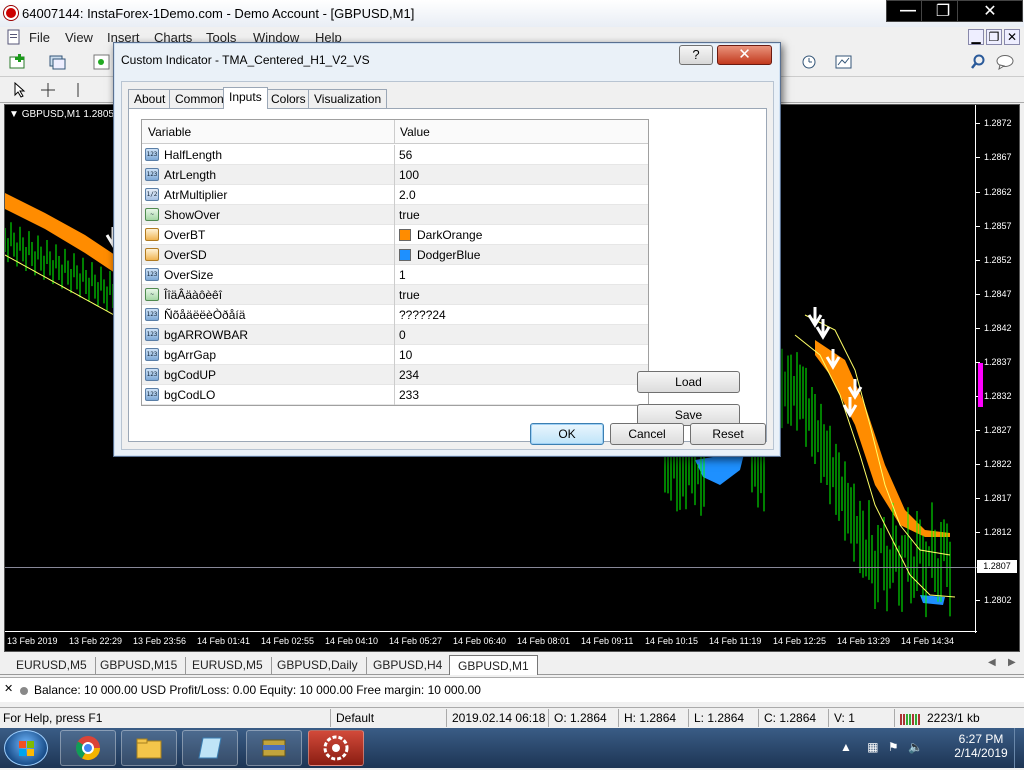  I want to click on input-row: 123 HalfLength 56, so click(395, 155).